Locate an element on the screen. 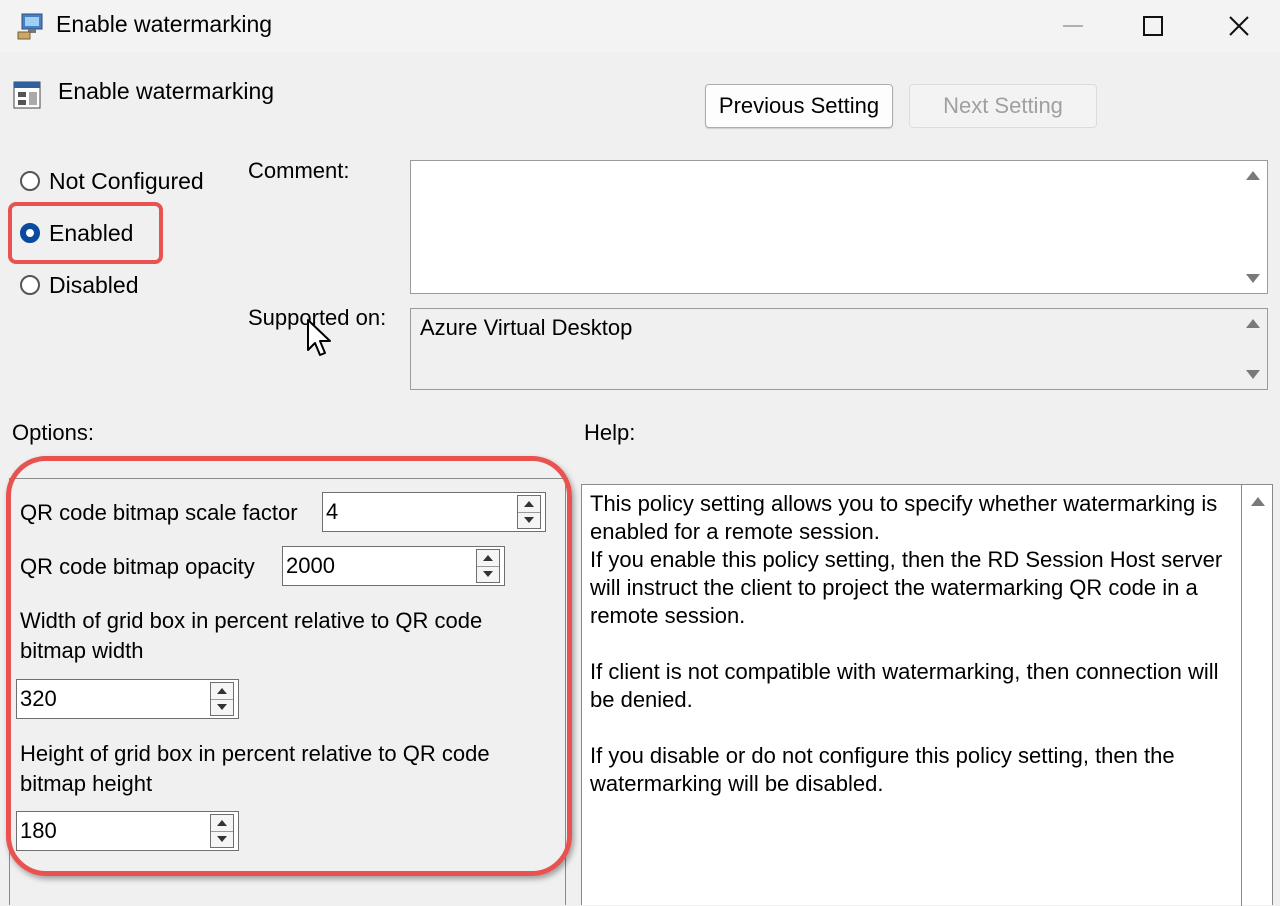 The image size is (1280, 906). maximize-icon is located at coordinates (1153, 26).